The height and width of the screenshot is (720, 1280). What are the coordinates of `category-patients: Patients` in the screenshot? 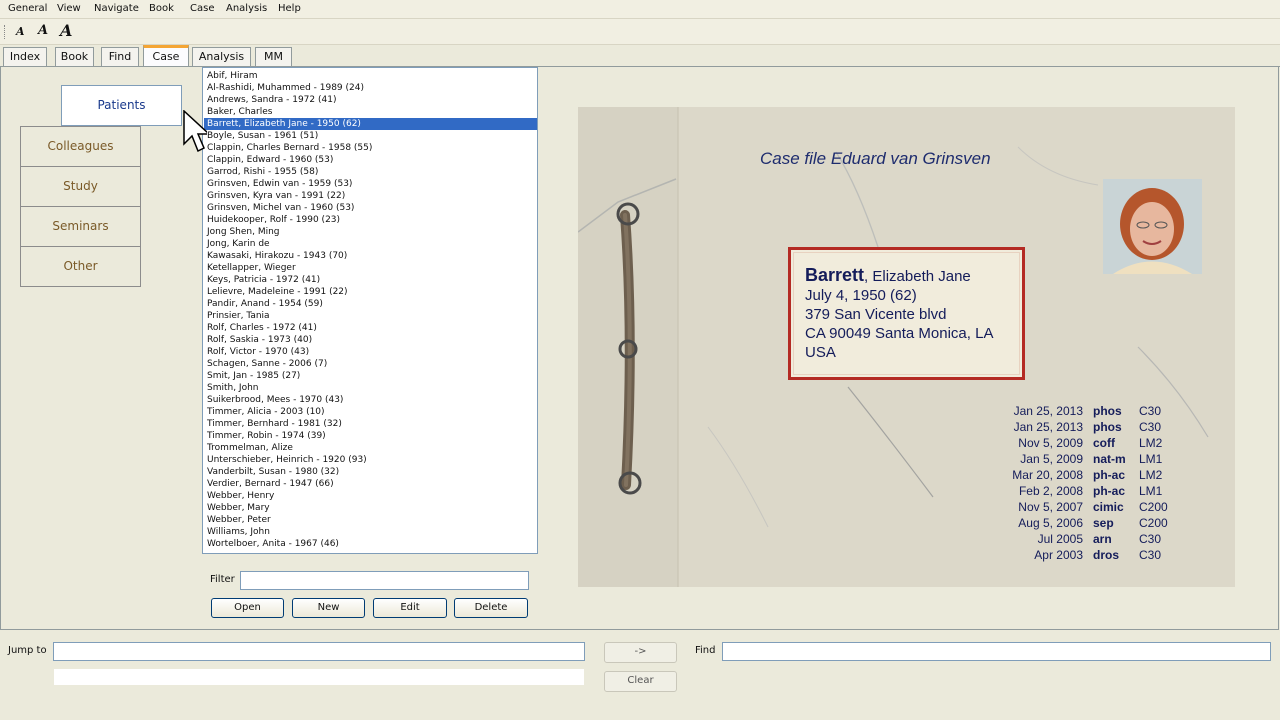 It's located at (121, 105).